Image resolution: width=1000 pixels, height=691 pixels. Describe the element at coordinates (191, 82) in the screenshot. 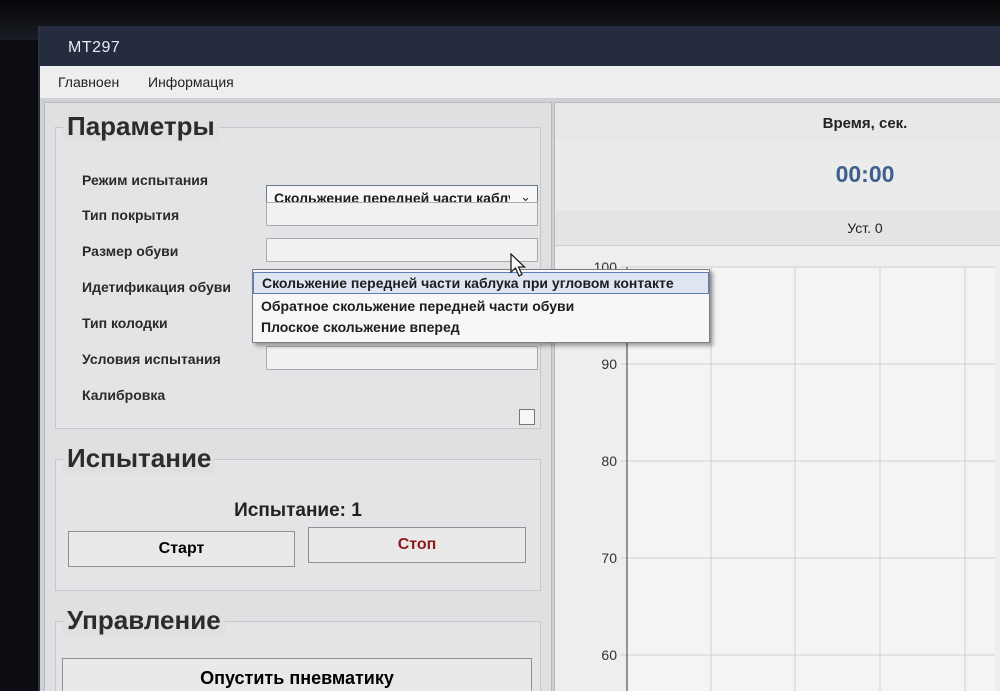

I see `menu-item-info: Информация` at that location.